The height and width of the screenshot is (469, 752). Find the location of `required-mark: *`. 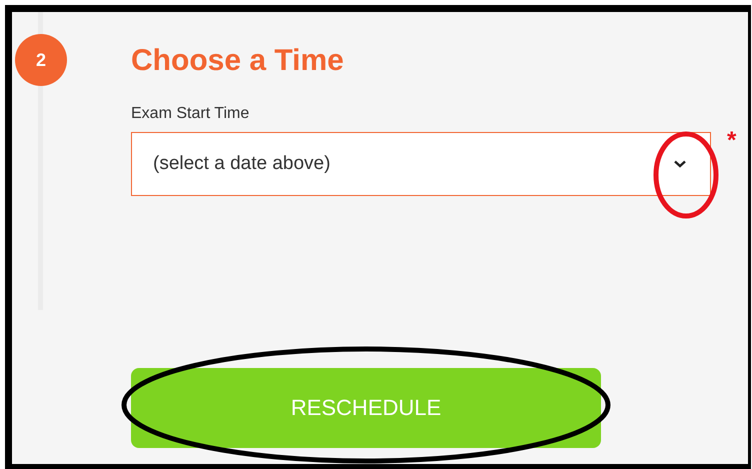

required-mark: * is located at coordinates (731, 141).